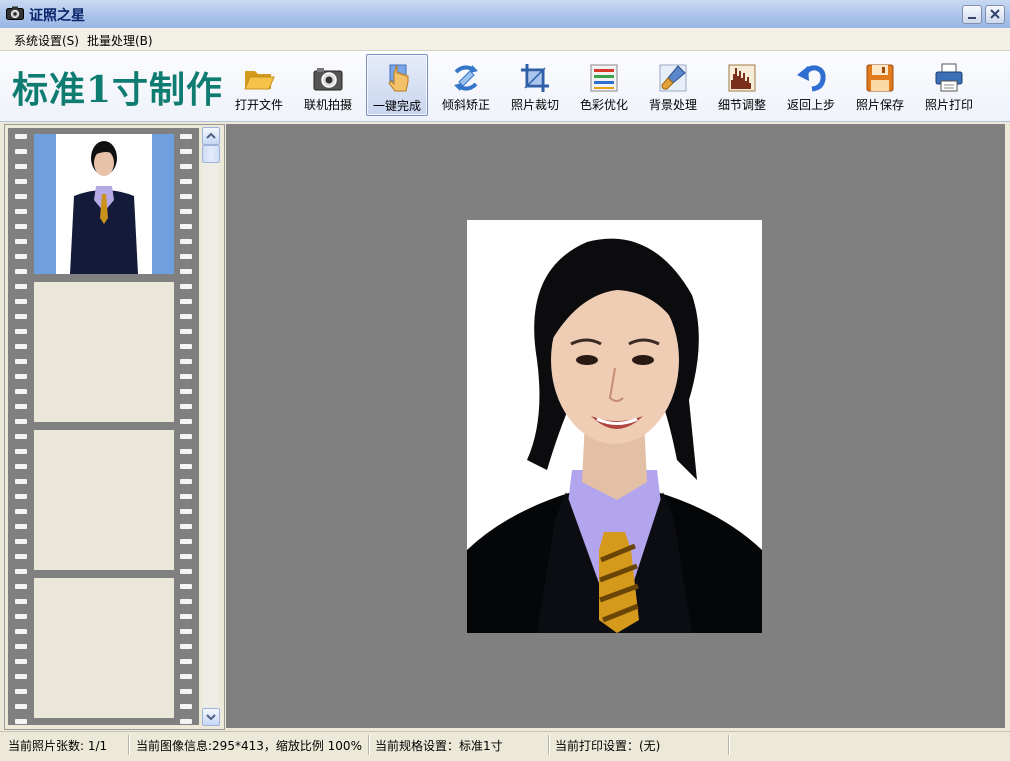 The height and width of the screenshot is (761, 1010). I want to click on background-label: 背景处理, so click(672, 105).